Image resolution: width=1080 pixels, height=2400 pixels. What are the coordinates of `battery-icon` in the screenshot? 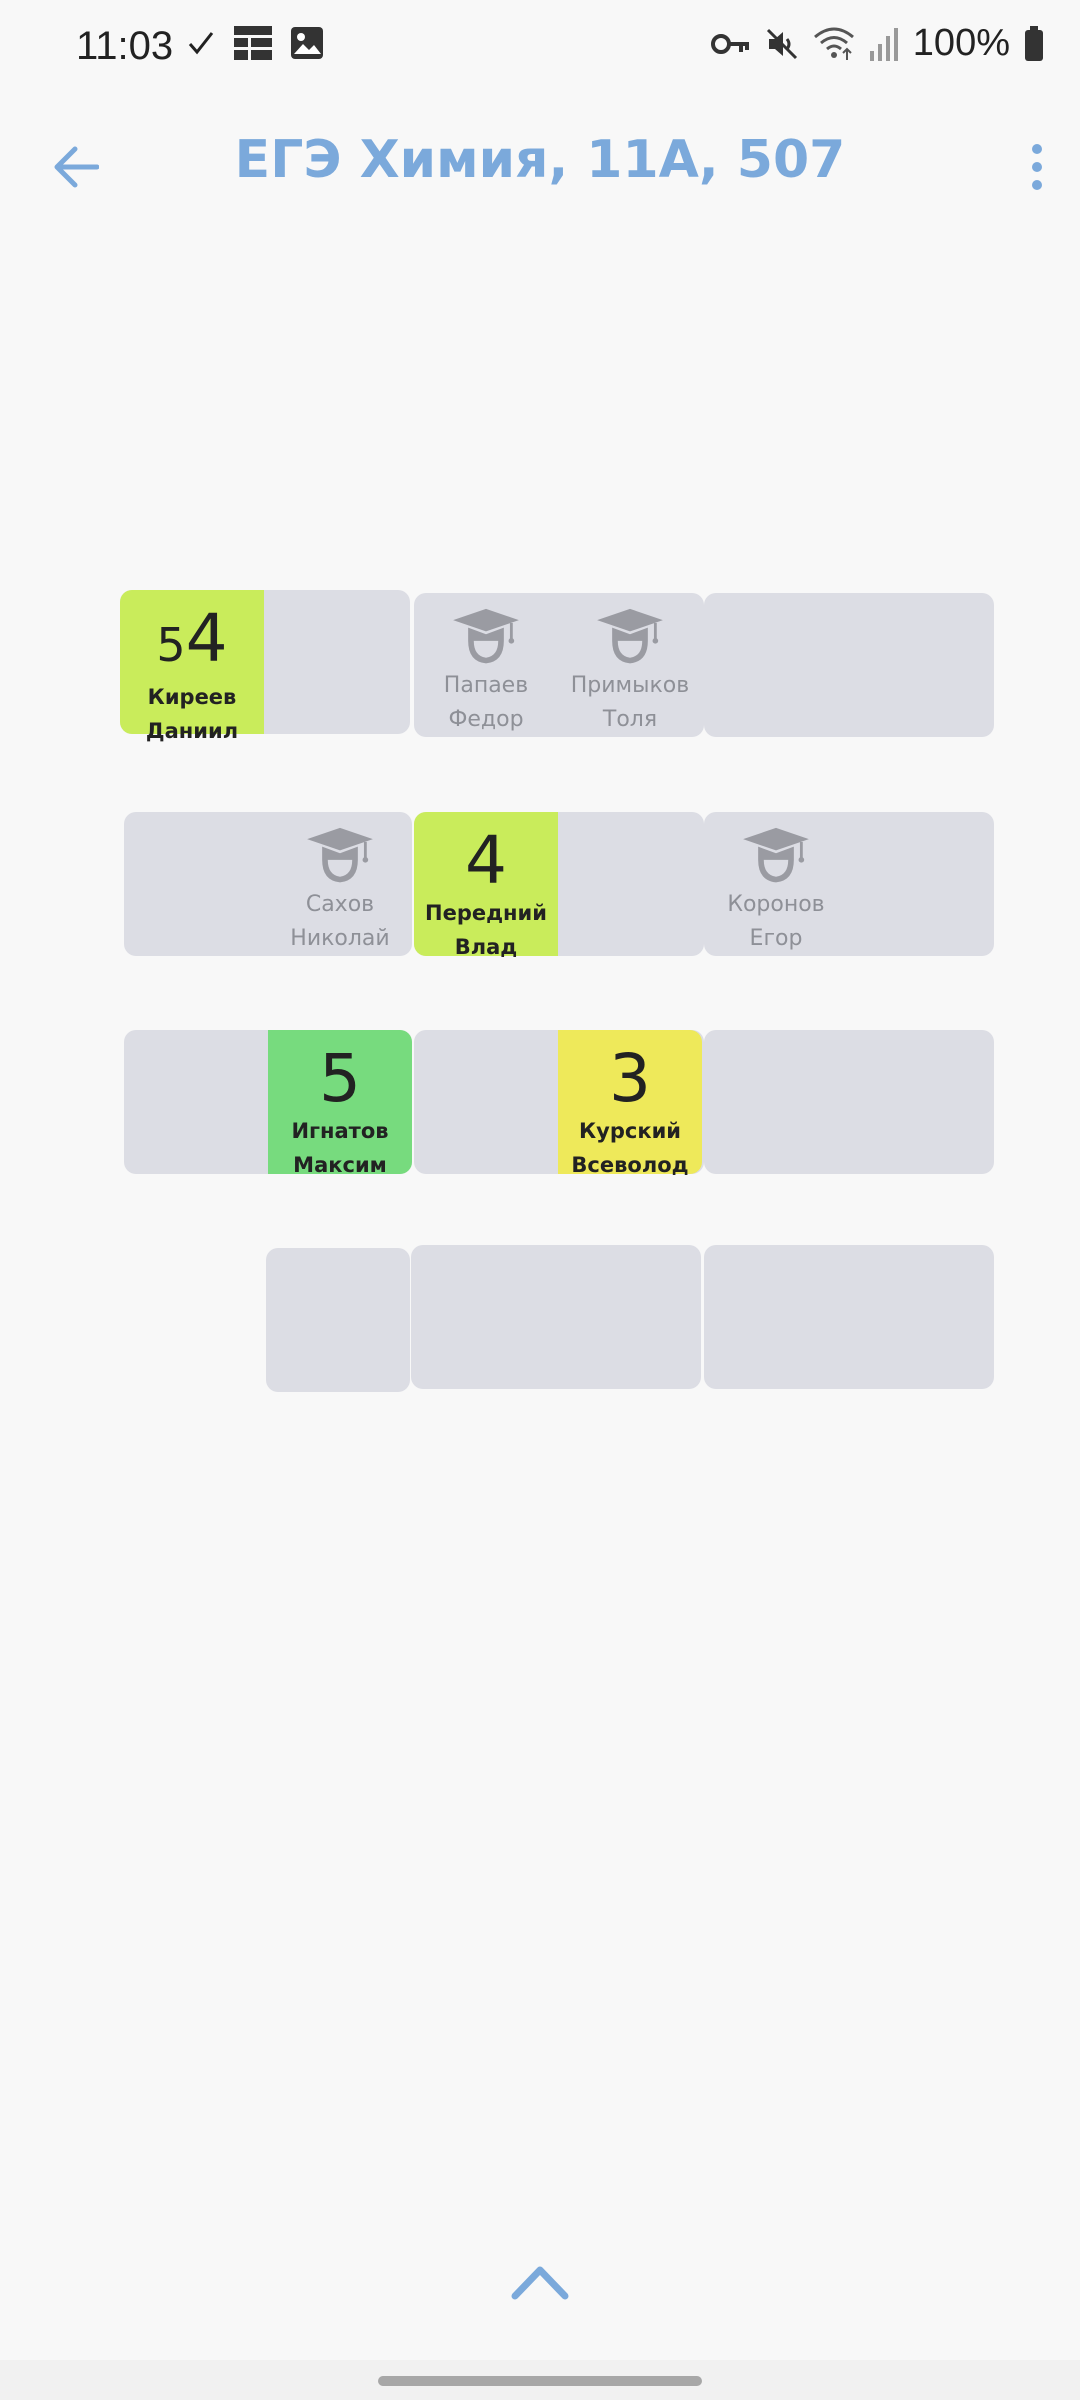 It's located at (1034, 43).